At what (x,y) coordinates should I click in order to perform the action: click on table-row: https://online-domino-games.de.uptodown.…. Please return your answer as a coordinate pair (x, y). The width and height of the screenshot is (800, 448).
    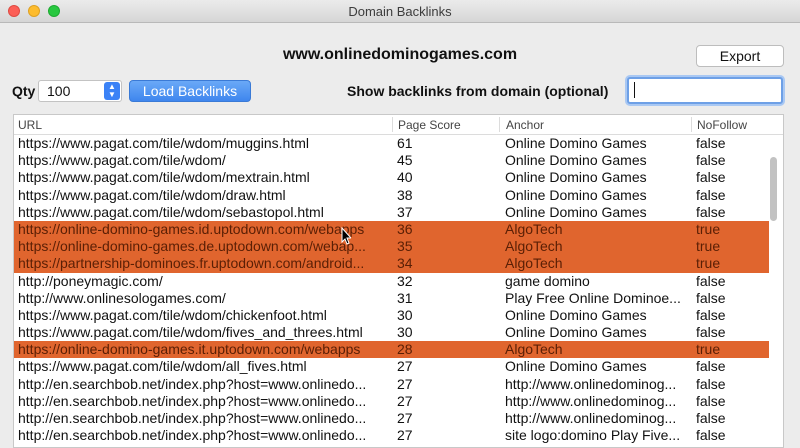
    Looking at the image, I should click on (391, 247).